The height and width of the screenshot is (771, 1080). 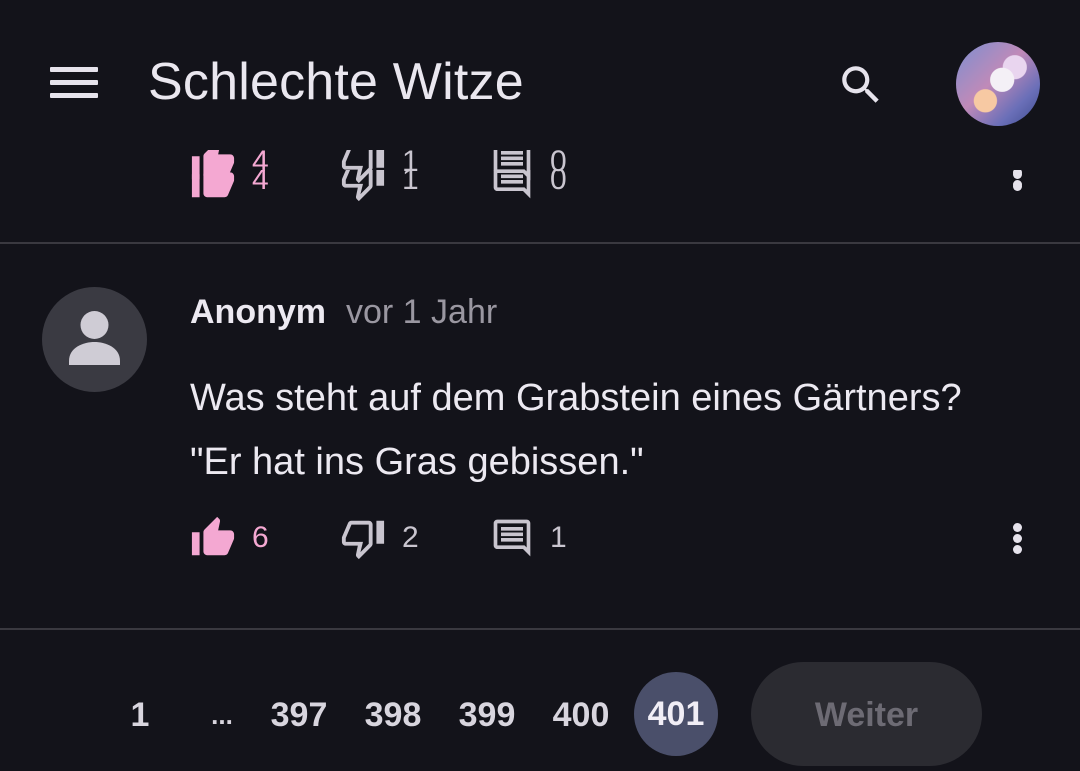 What do you see at coordinates (74, 85) in the screenshot?
I see `menu-icon` at bounding box center [74, 85].